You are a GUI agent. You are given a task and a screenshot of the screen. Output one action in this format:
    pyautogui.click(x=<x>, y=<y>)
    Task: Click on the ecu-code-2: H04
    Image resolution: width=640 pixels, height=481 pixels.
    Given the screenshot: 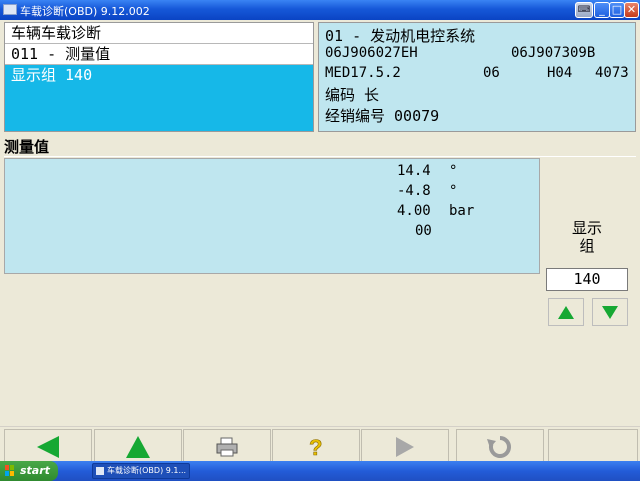 What is the action you would take?
    pyautogui.click(x=560, y=73)
    